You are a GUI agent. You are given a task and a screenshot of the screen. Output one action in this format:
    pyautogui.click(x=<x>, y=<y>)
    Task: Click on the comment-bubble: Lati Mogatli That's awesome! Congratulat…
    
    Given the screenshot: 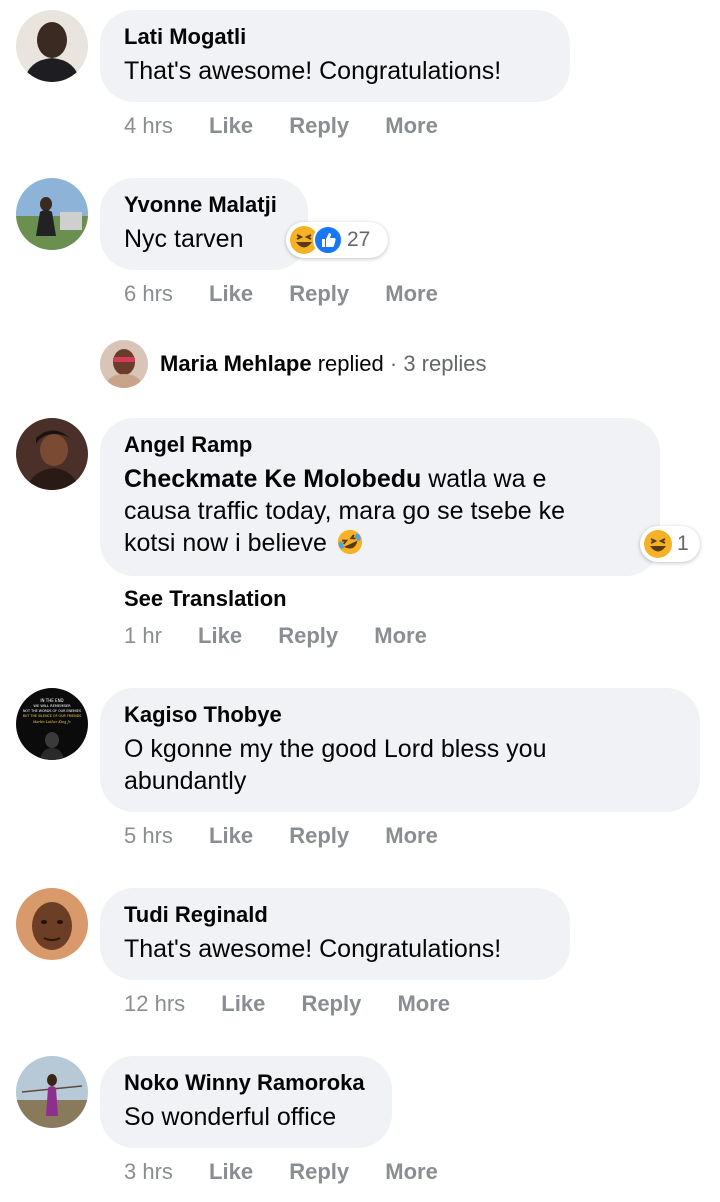 What is the action you would take?
    pyautogui.click(x=335, y=56)
    